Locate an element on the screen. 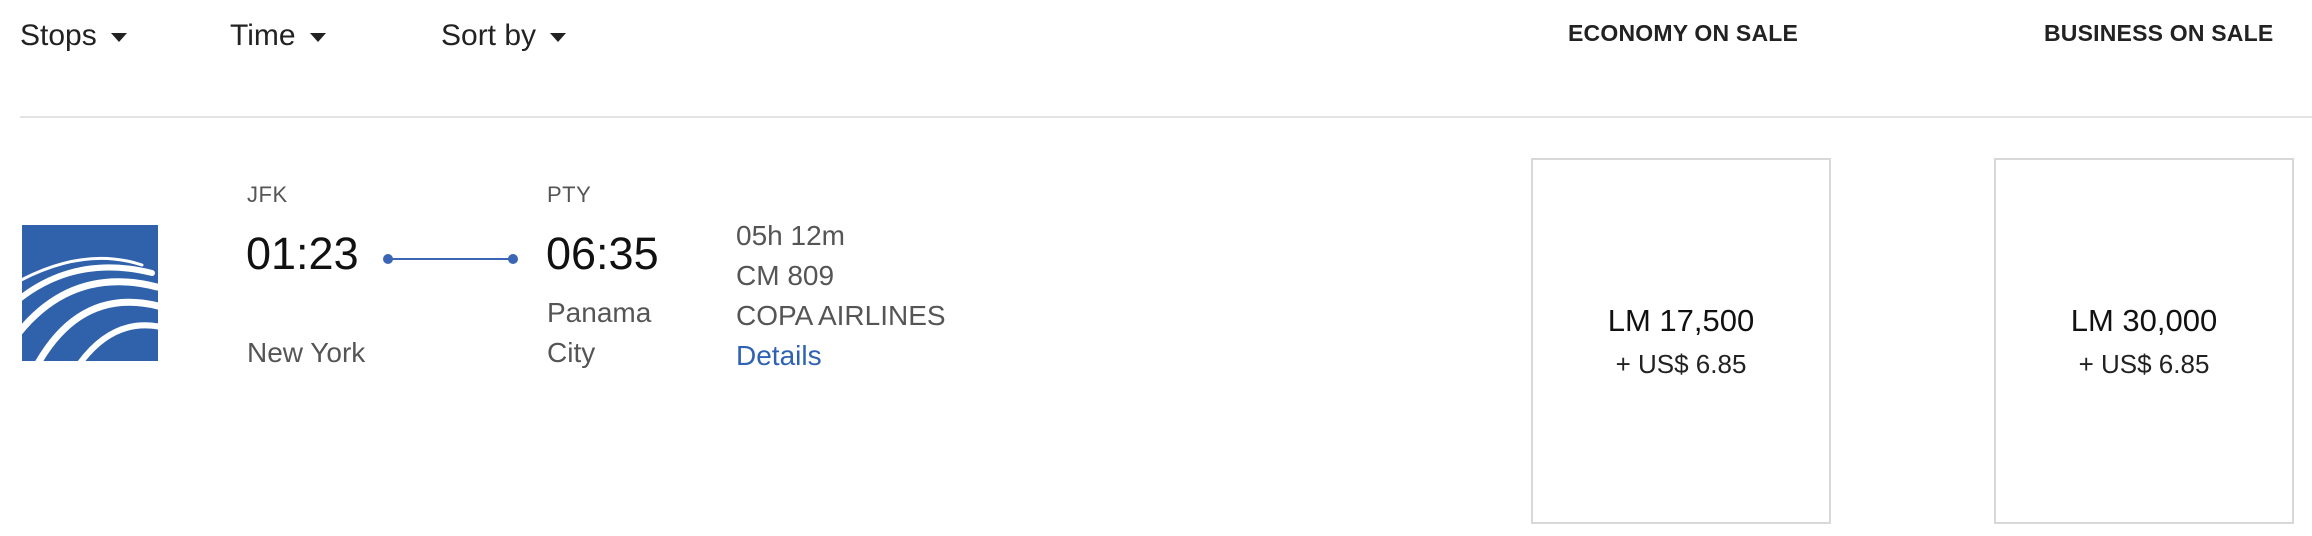 The image size is (2312, 536). sort-by-filter-label: Sort by is located at coordinates (489, 35).